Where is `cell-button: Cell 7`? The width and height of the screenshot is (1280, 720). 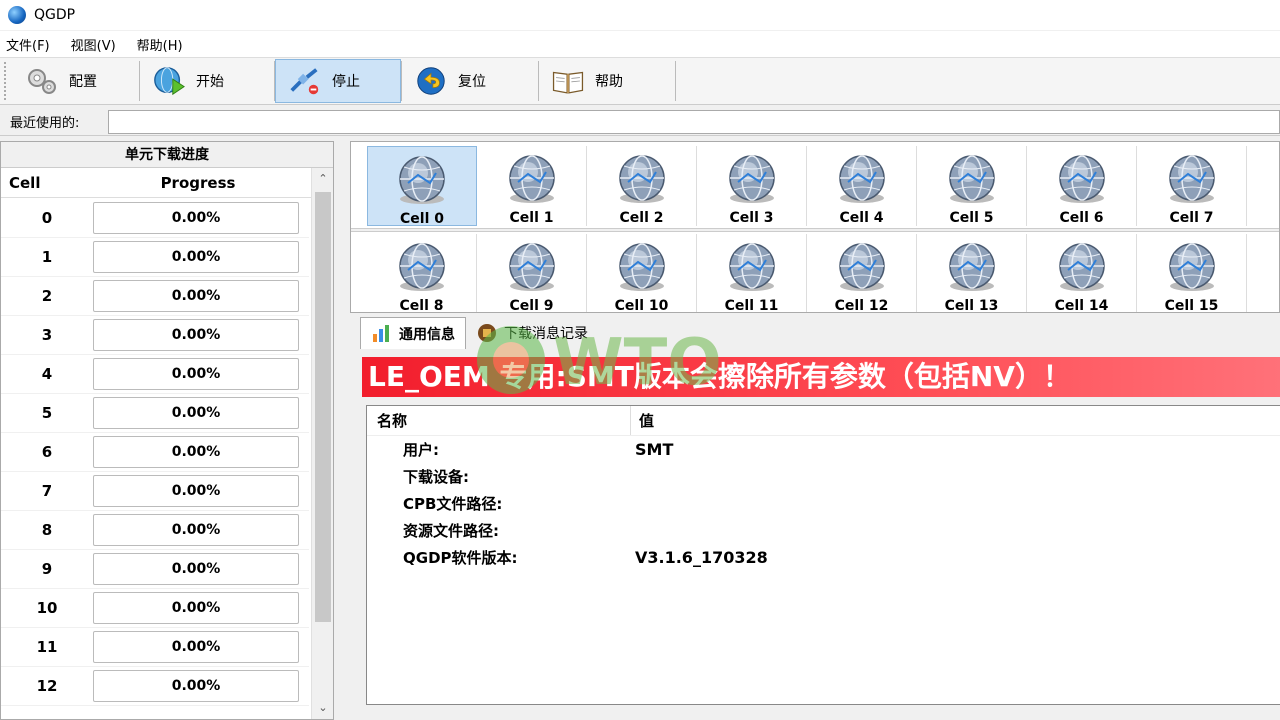
cell-button: Cell 7 is located at coordinates (1192, 186).